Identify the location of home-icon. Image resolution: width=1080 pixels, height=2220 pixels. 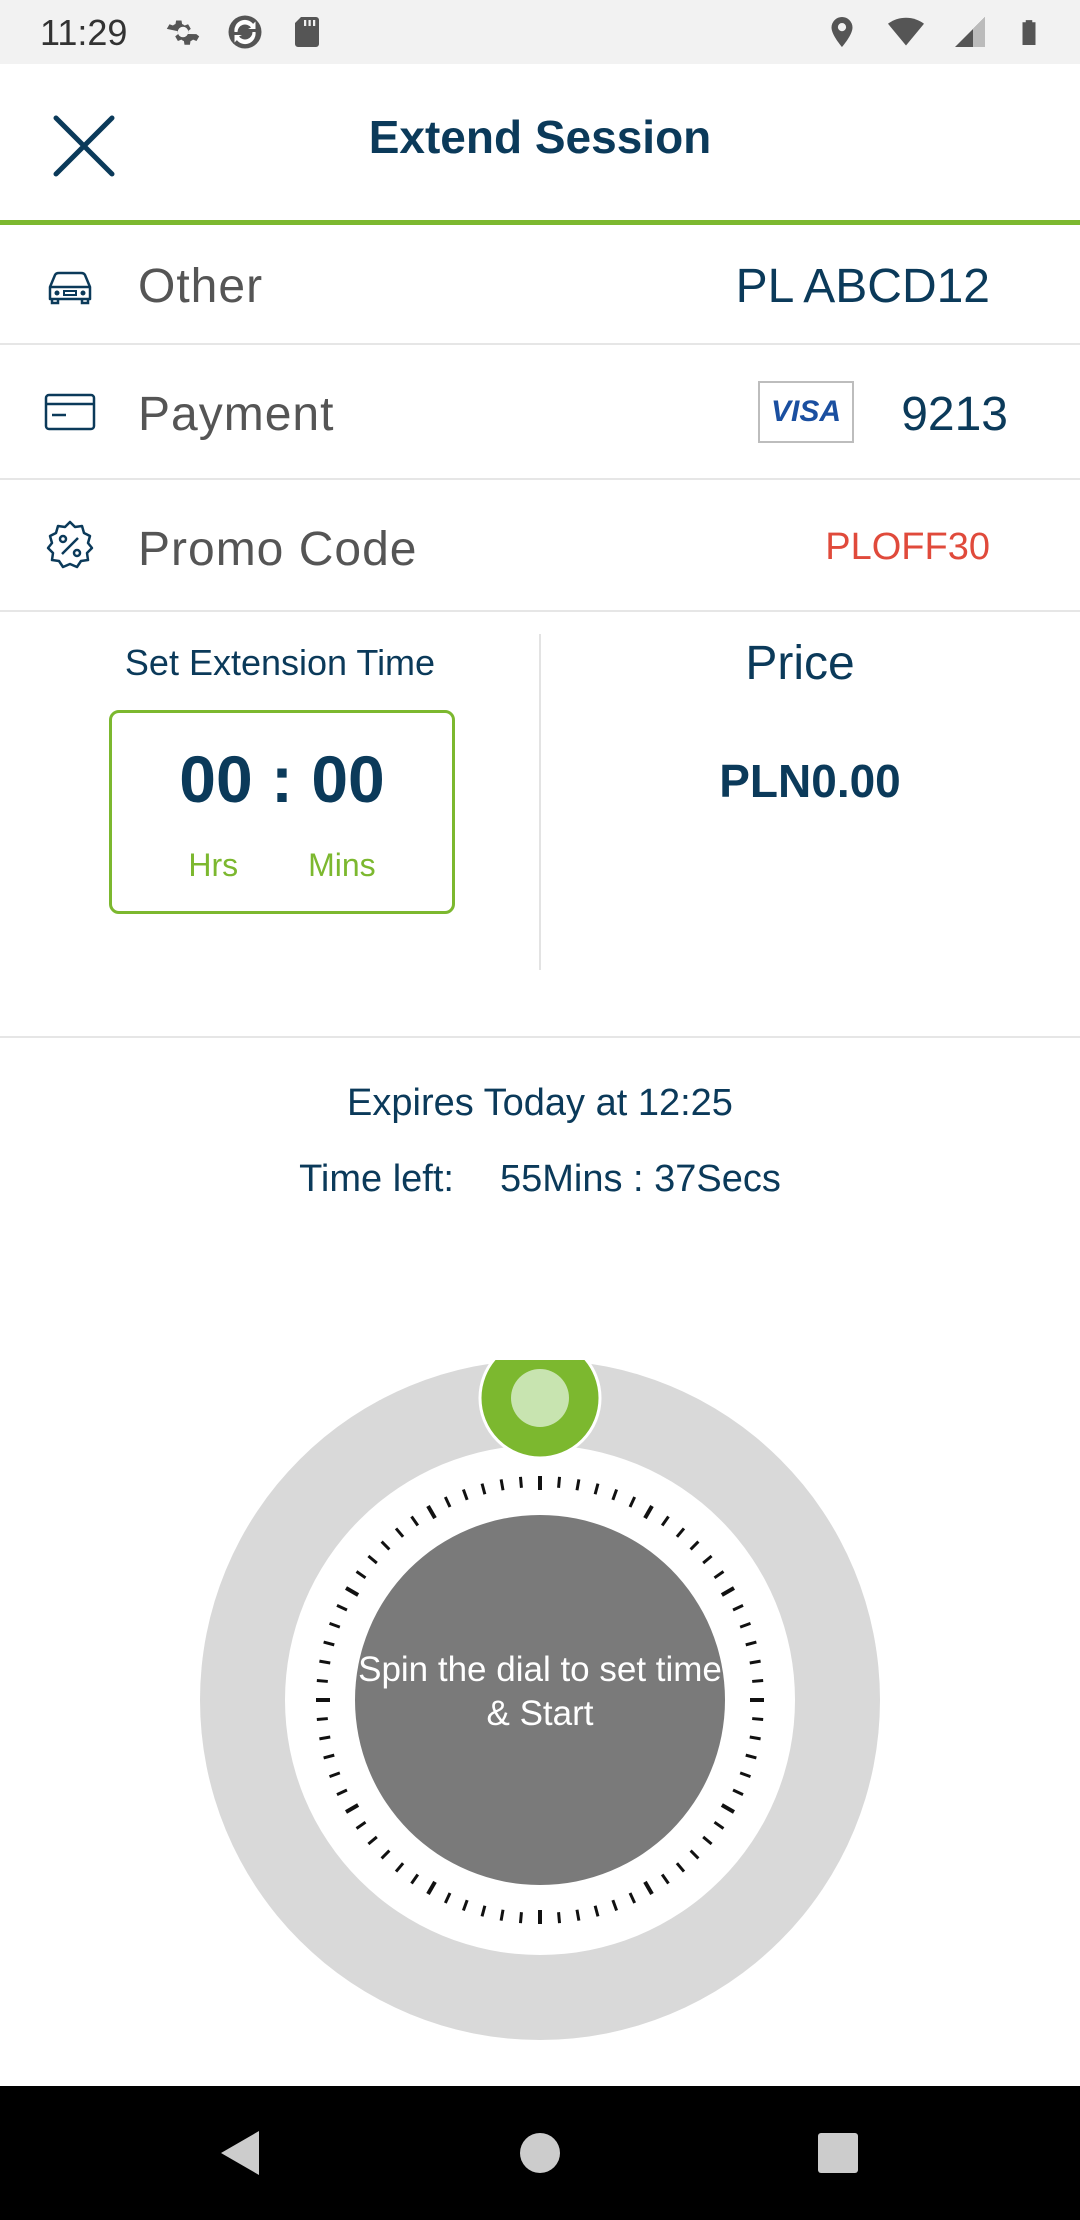
(540, 2153).